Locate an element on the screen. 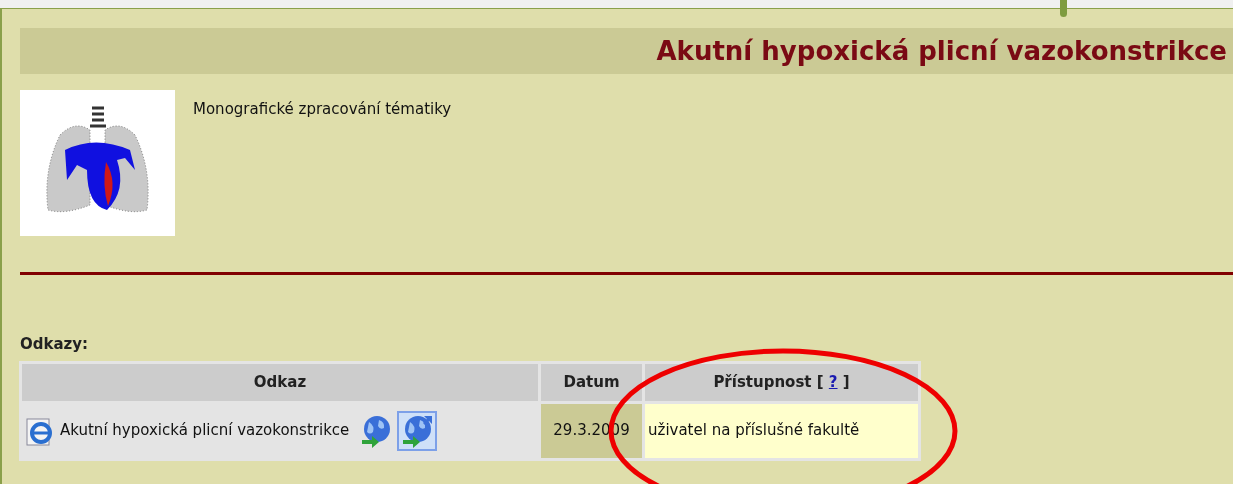  globe-share-icon is located at coordinates (417, 430).